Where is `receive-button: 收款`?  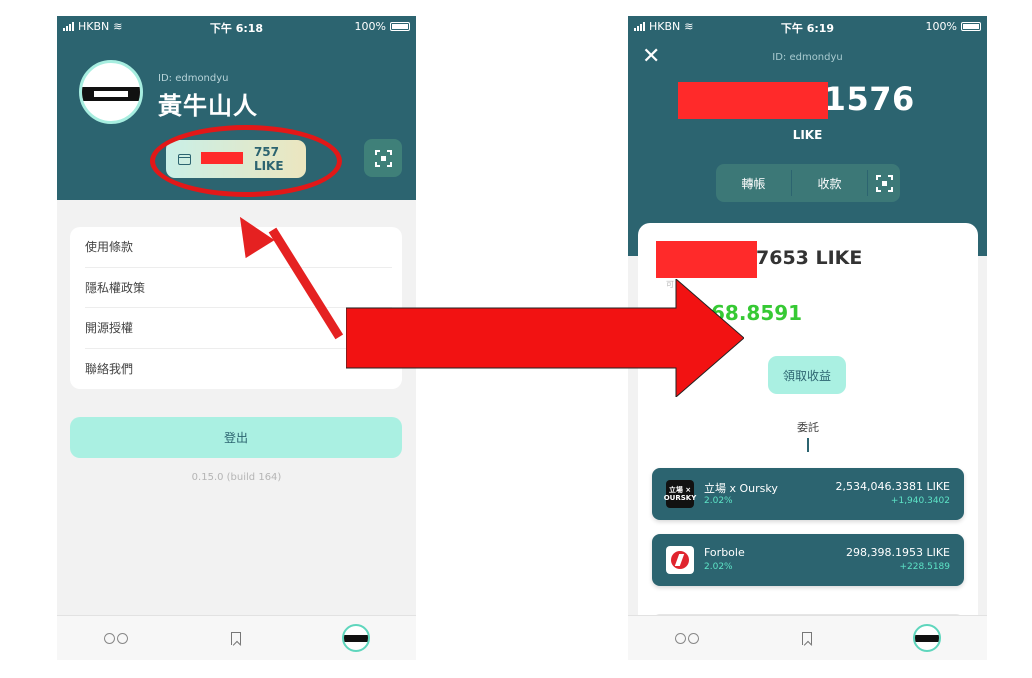
receive-button: 收款 is located at coordinates (829, 183).